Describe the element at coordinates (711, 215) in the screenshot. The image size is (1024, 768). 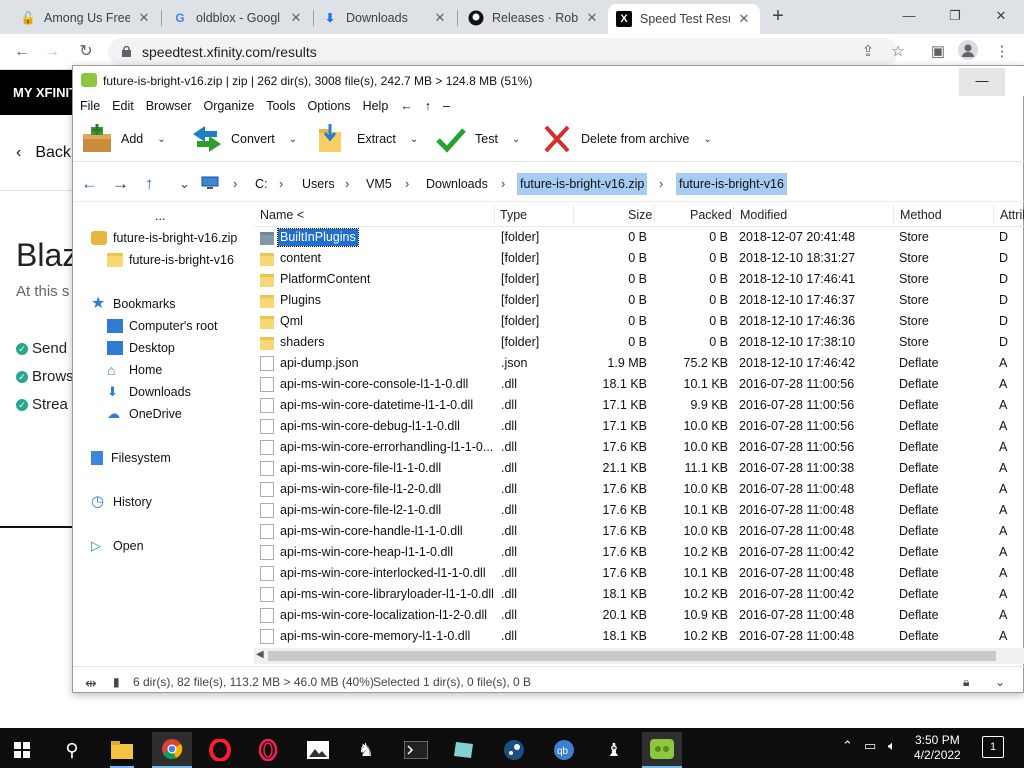
I see `column-header-packed: Packed` at that location.